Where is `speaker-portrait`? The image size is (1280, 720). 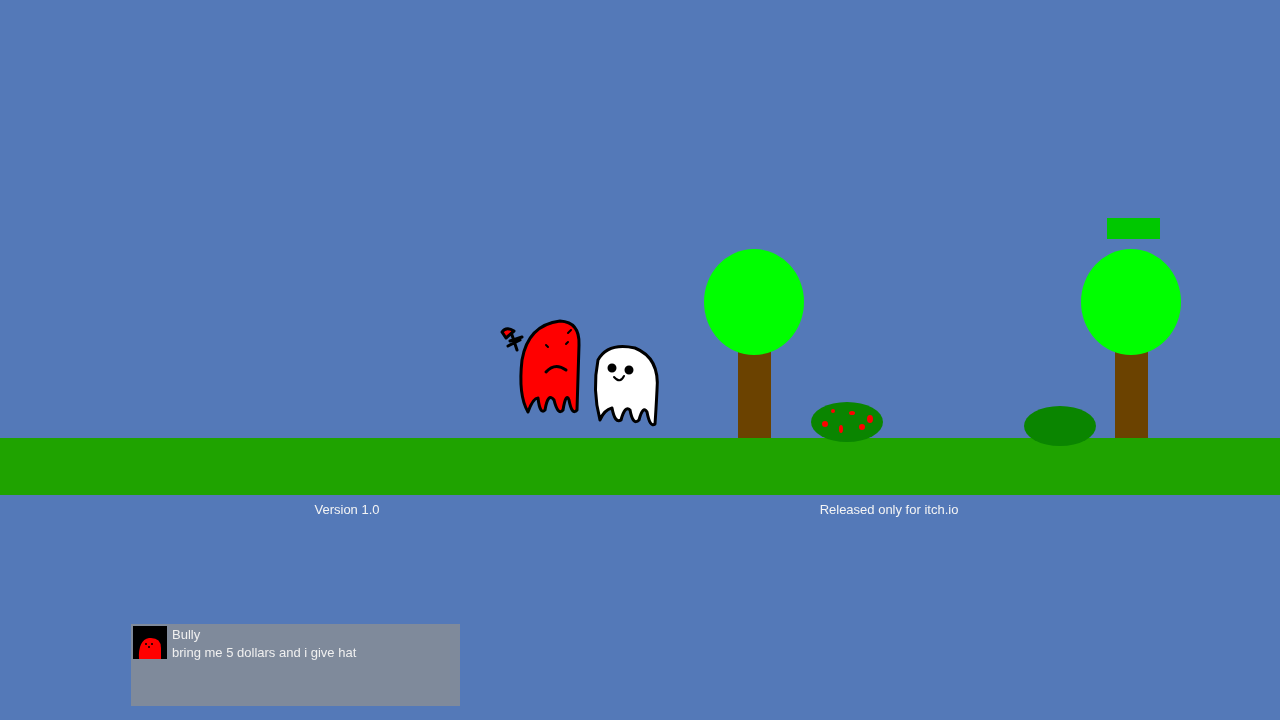
speaker-portrait is located at coordinates (150, 642).